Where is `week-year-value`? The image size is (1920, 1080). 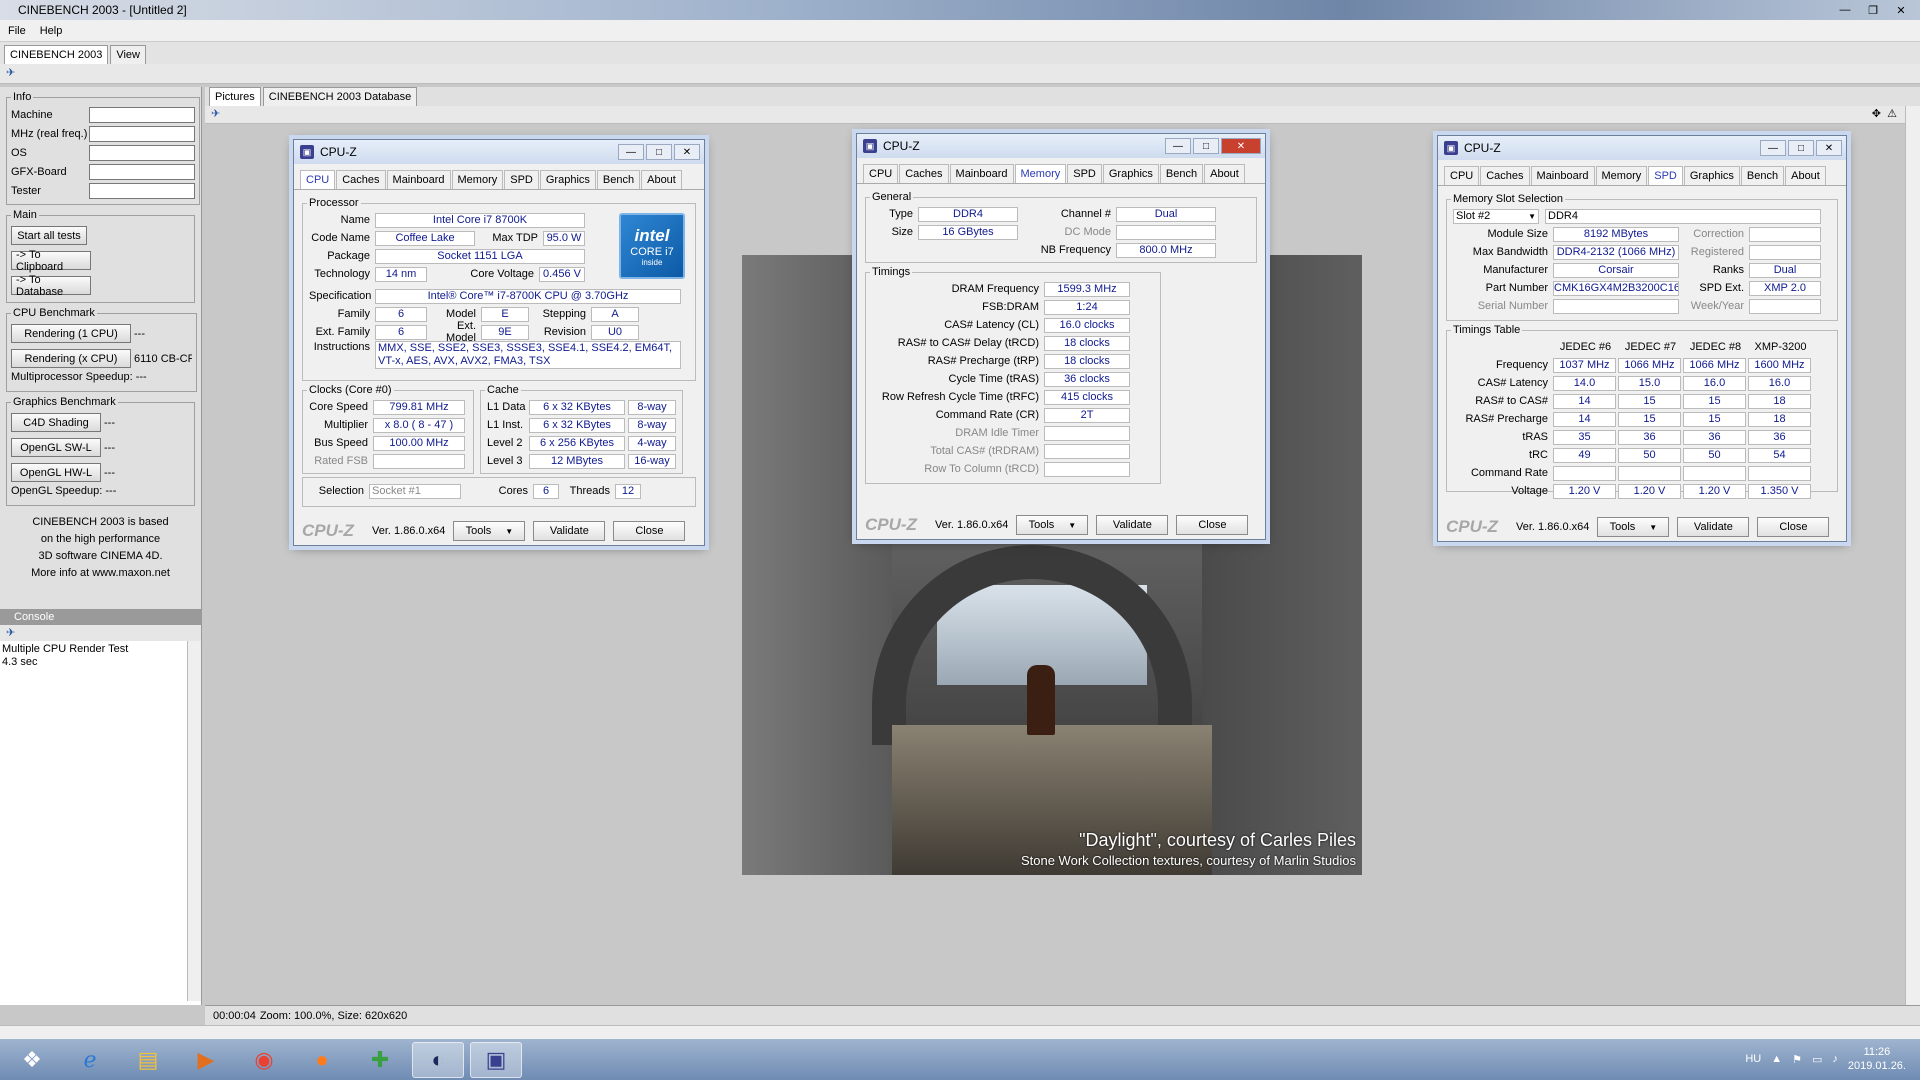
week-year-value is located at coordinates (1785, 306).